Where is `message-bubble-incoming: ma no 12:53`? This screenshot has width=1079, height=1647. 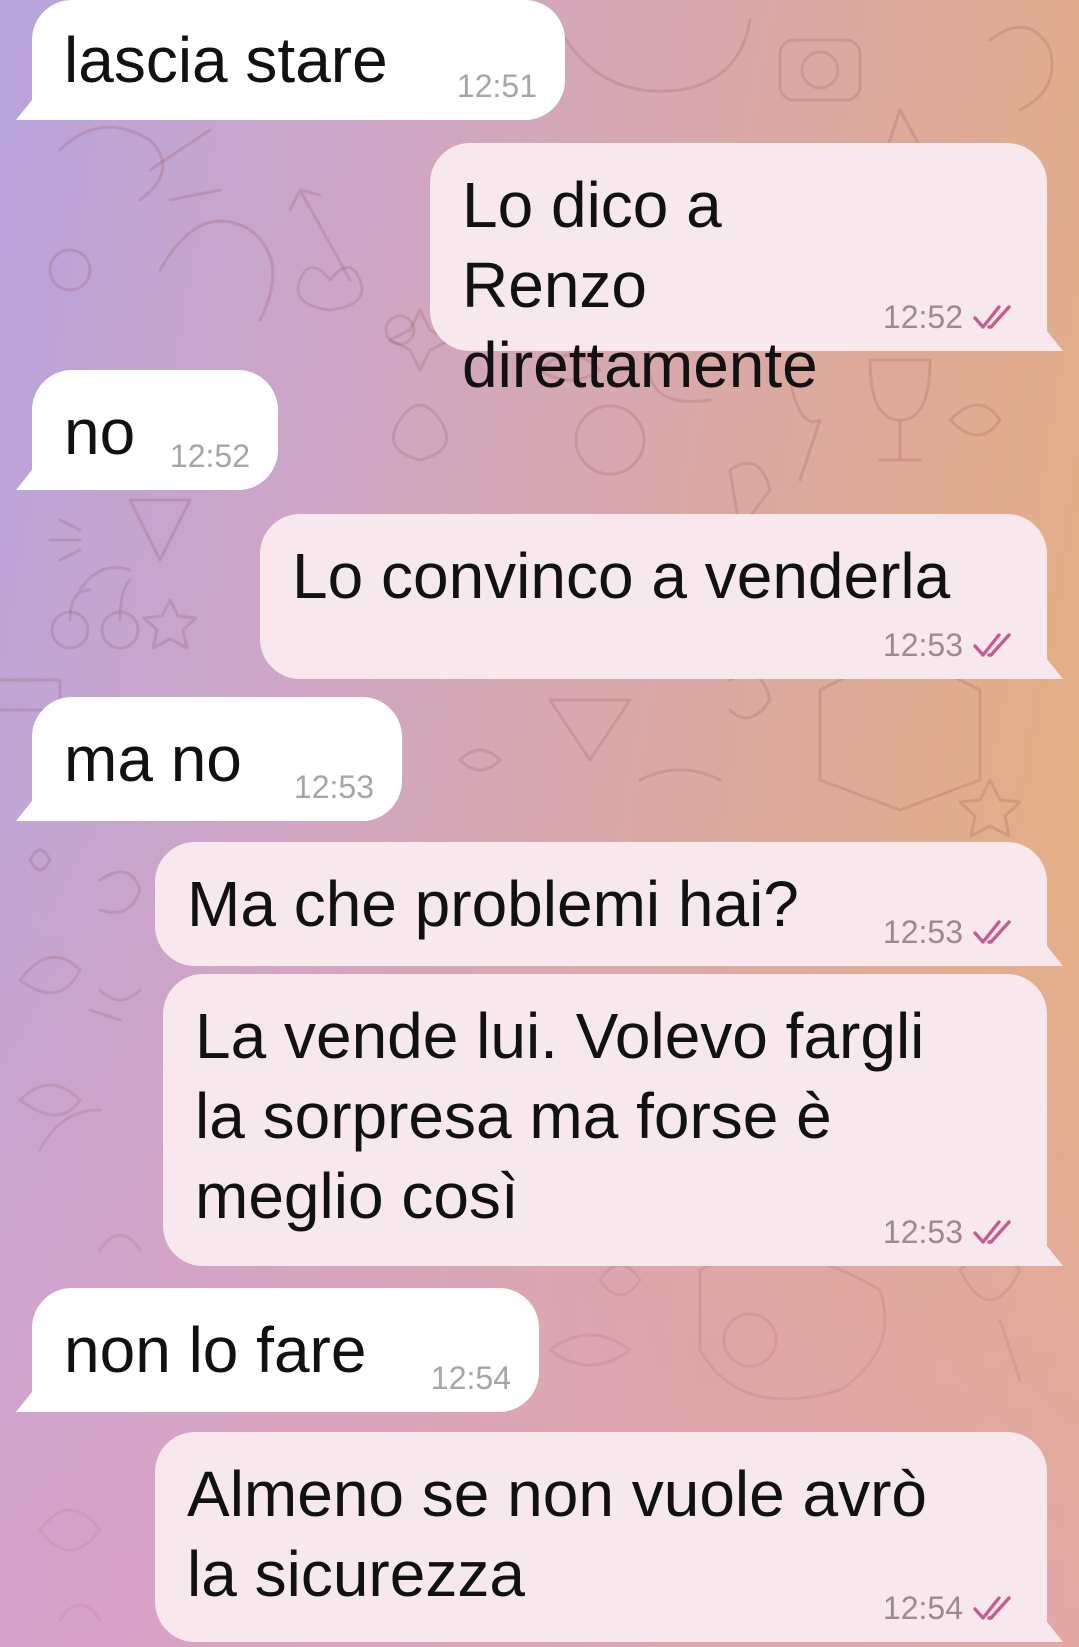 message-bubble-incoming: ma no 12:53 is located at coordinates (217, 759).